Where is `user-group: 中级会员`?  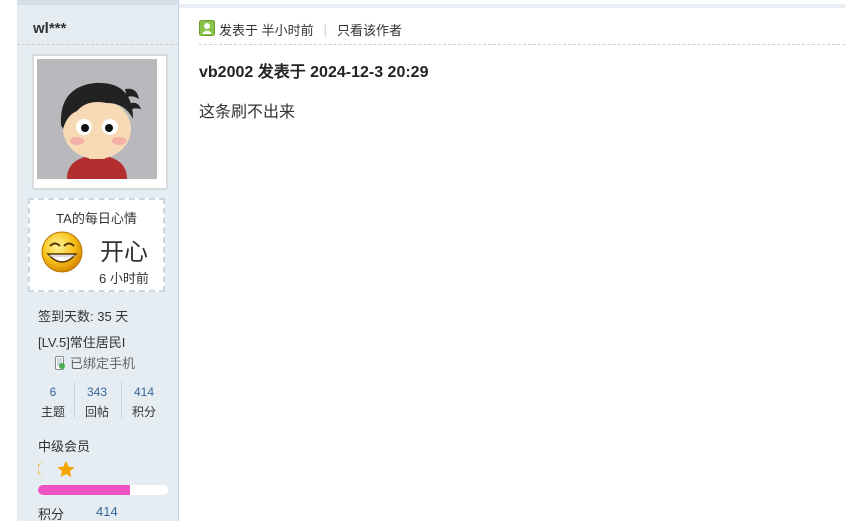
user-group: 中级会员 is located at coordinates (64, 445).